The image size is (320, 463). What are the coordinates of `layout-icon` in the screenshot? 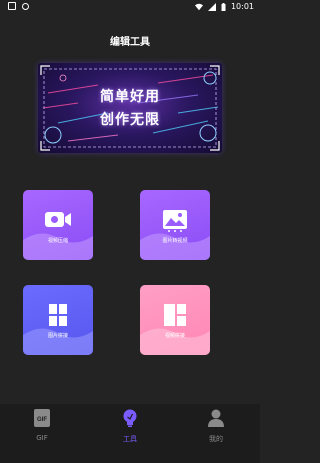 It's located at (175, 315).